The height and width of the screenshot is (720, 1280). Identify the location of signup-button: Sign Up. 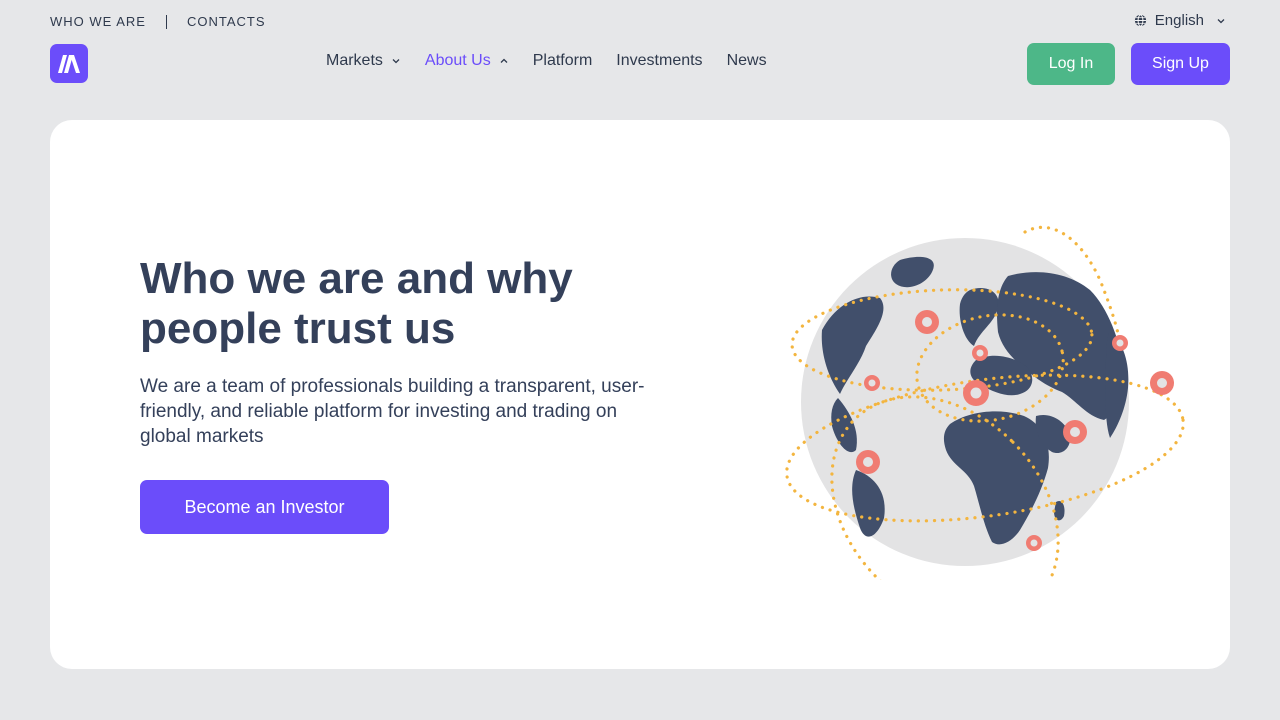
(1180, 64).